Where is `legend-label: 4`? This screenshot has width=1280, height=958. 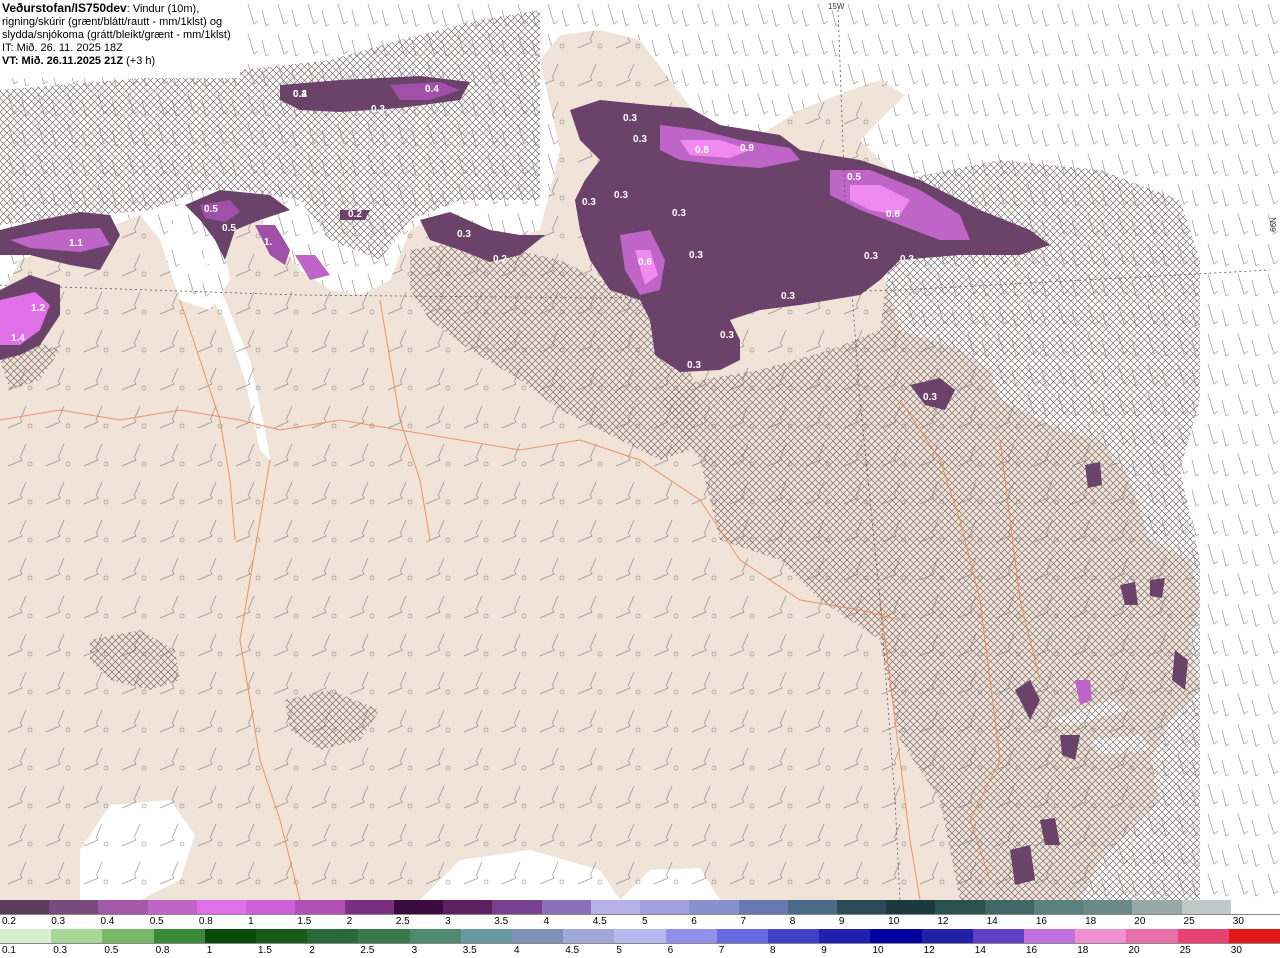 legend-label: 4 is located at coordinates (546, 921).